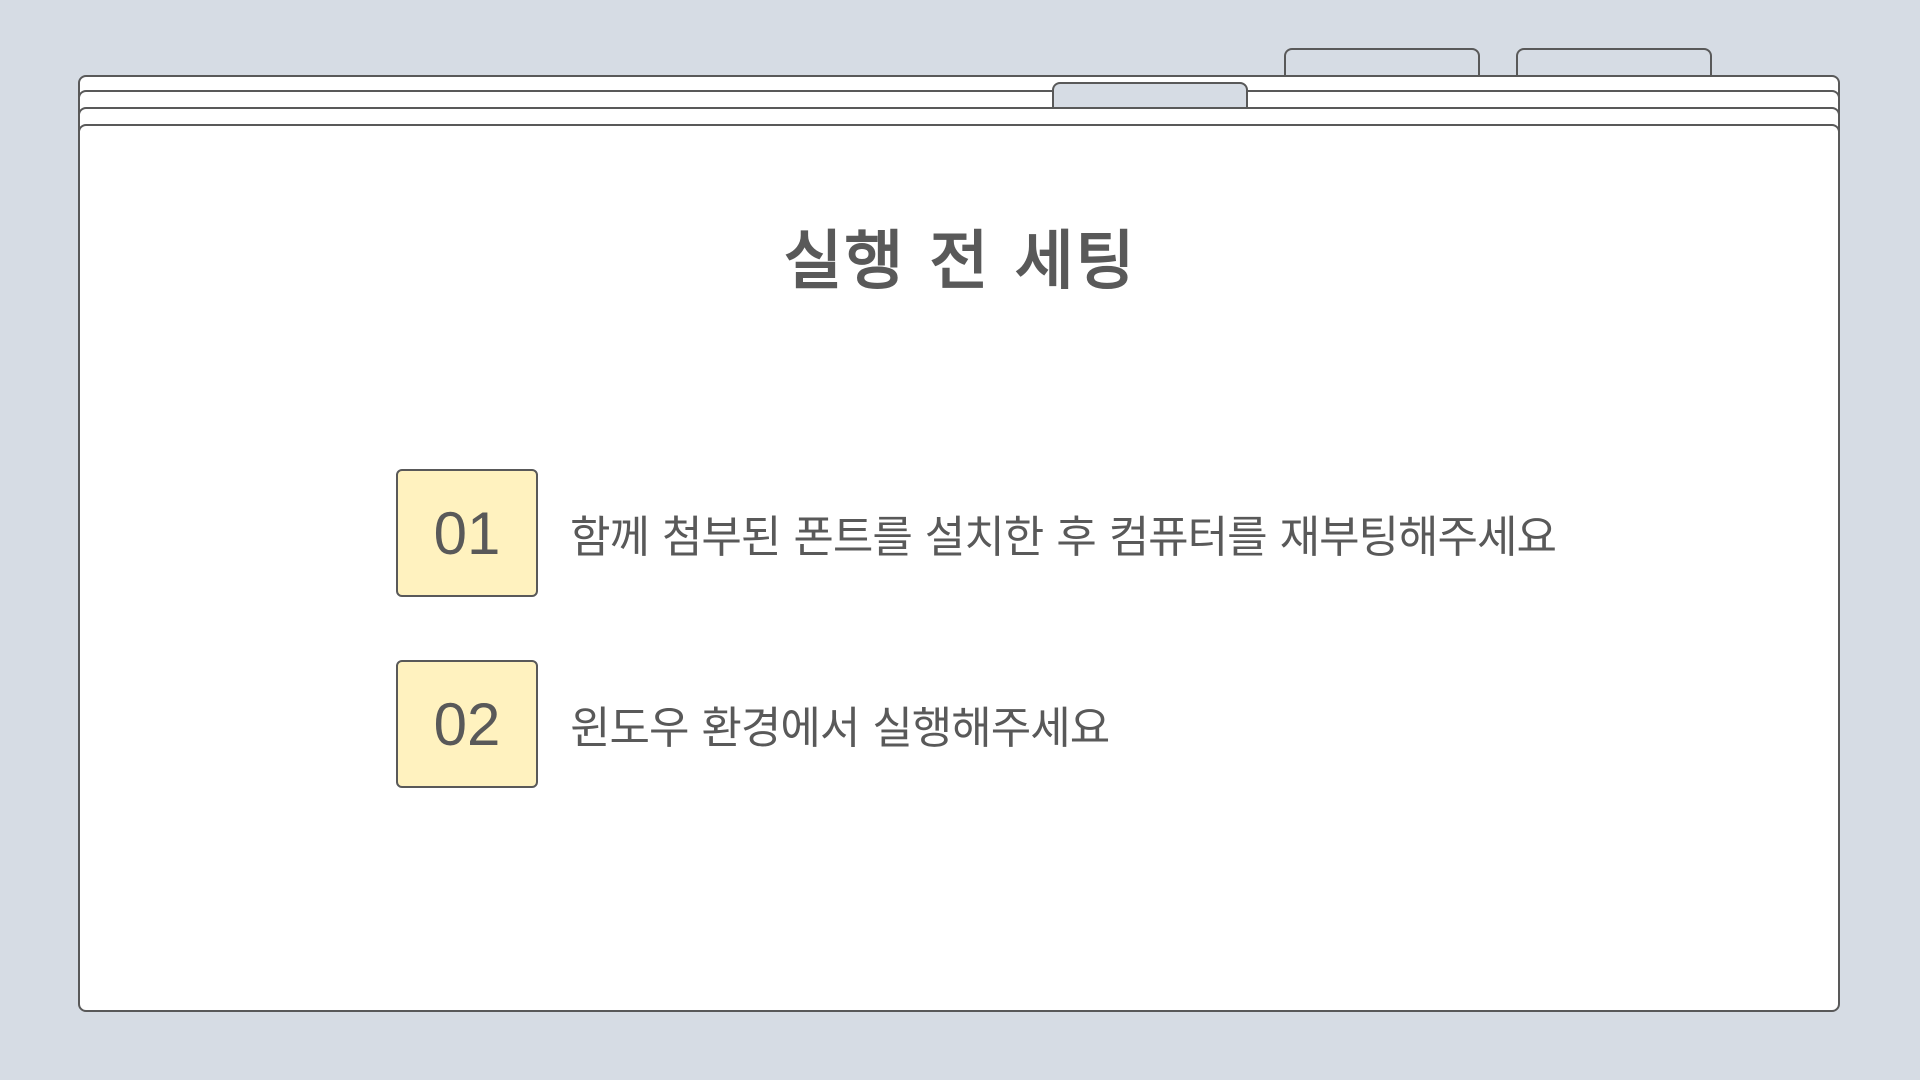 The height and width of the screenshot is (1080, 1920). I want to click on step-number-badge: 02, so click(467, 724).